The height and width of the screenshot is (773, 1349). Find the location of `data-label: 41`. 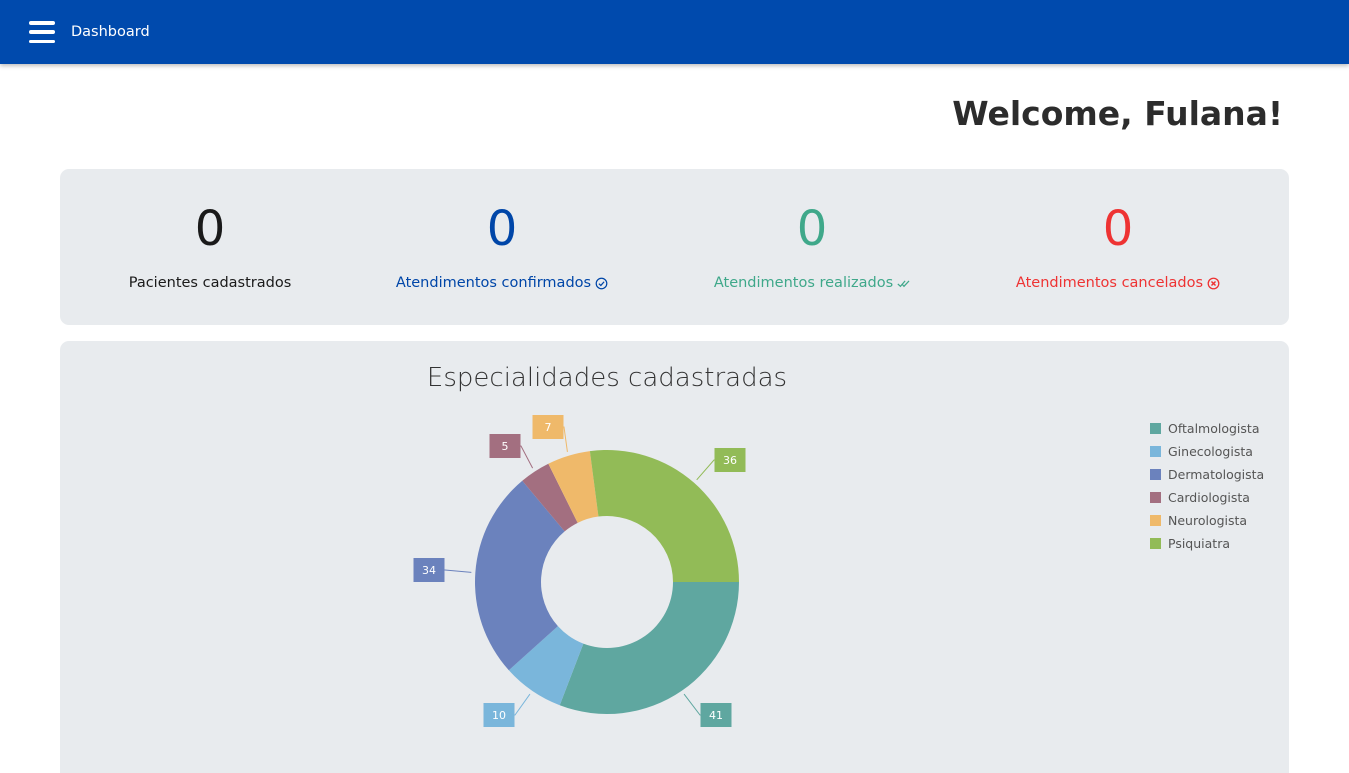

data-label: 41 is located at coordinates (716, 715).